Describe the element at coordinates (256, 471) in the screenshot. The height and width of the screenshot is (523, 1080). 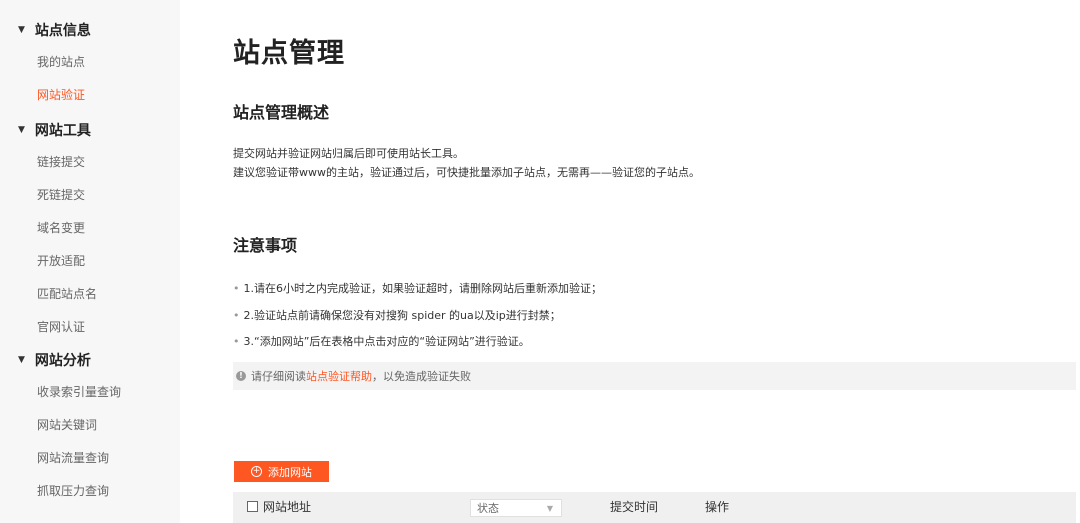
I see `plus-circle-icon: +` at that location.